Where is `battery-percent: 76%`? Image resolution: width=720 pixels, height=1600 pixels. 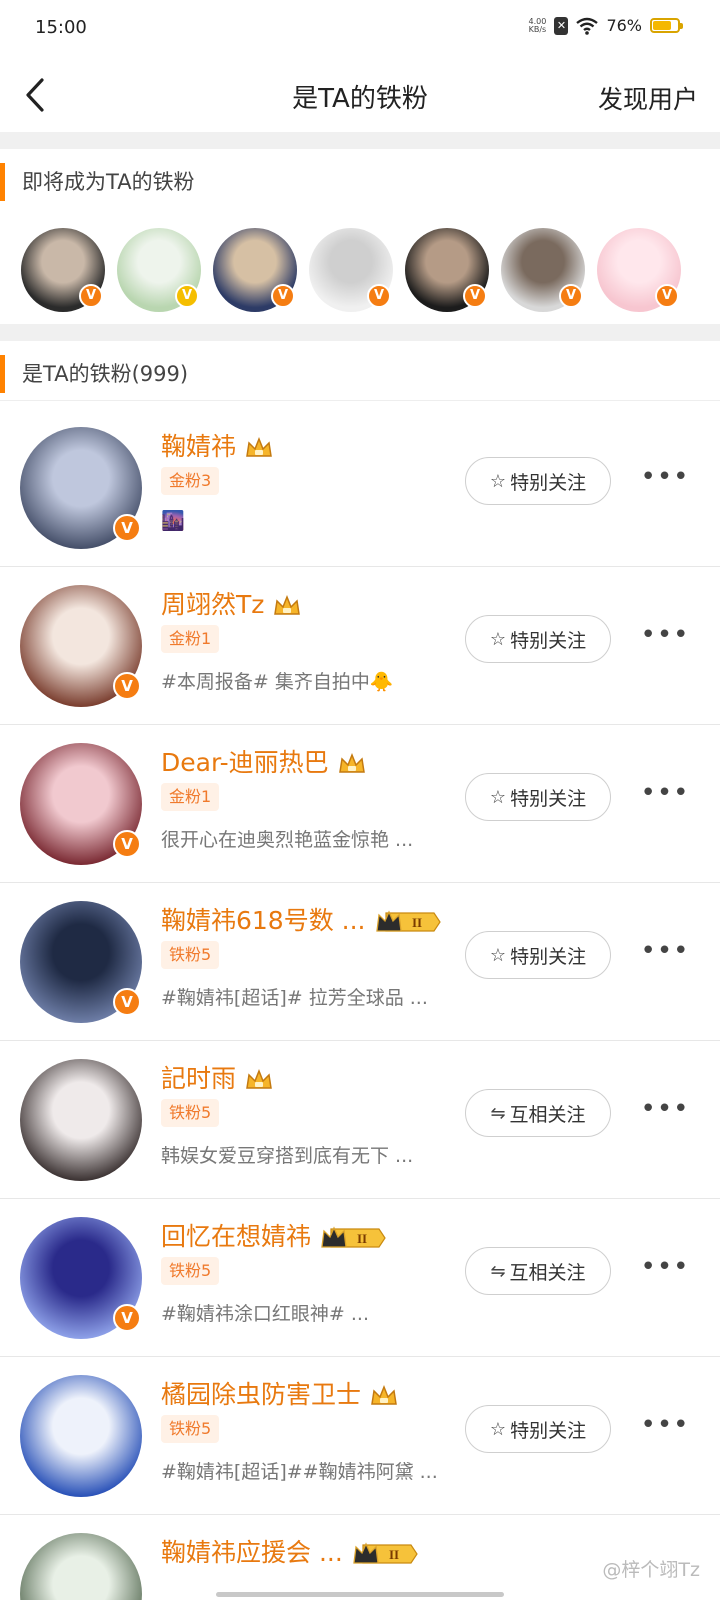 battery-percent: 76% is located at coordinates (624, 25).